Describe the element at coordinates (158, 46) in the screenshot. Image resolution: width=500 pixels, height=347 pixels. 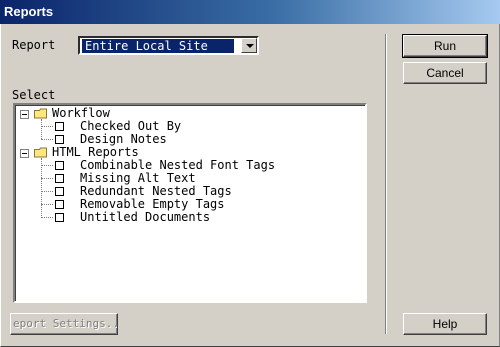
I see `report-scope-value: Entire Local Site` at that location.